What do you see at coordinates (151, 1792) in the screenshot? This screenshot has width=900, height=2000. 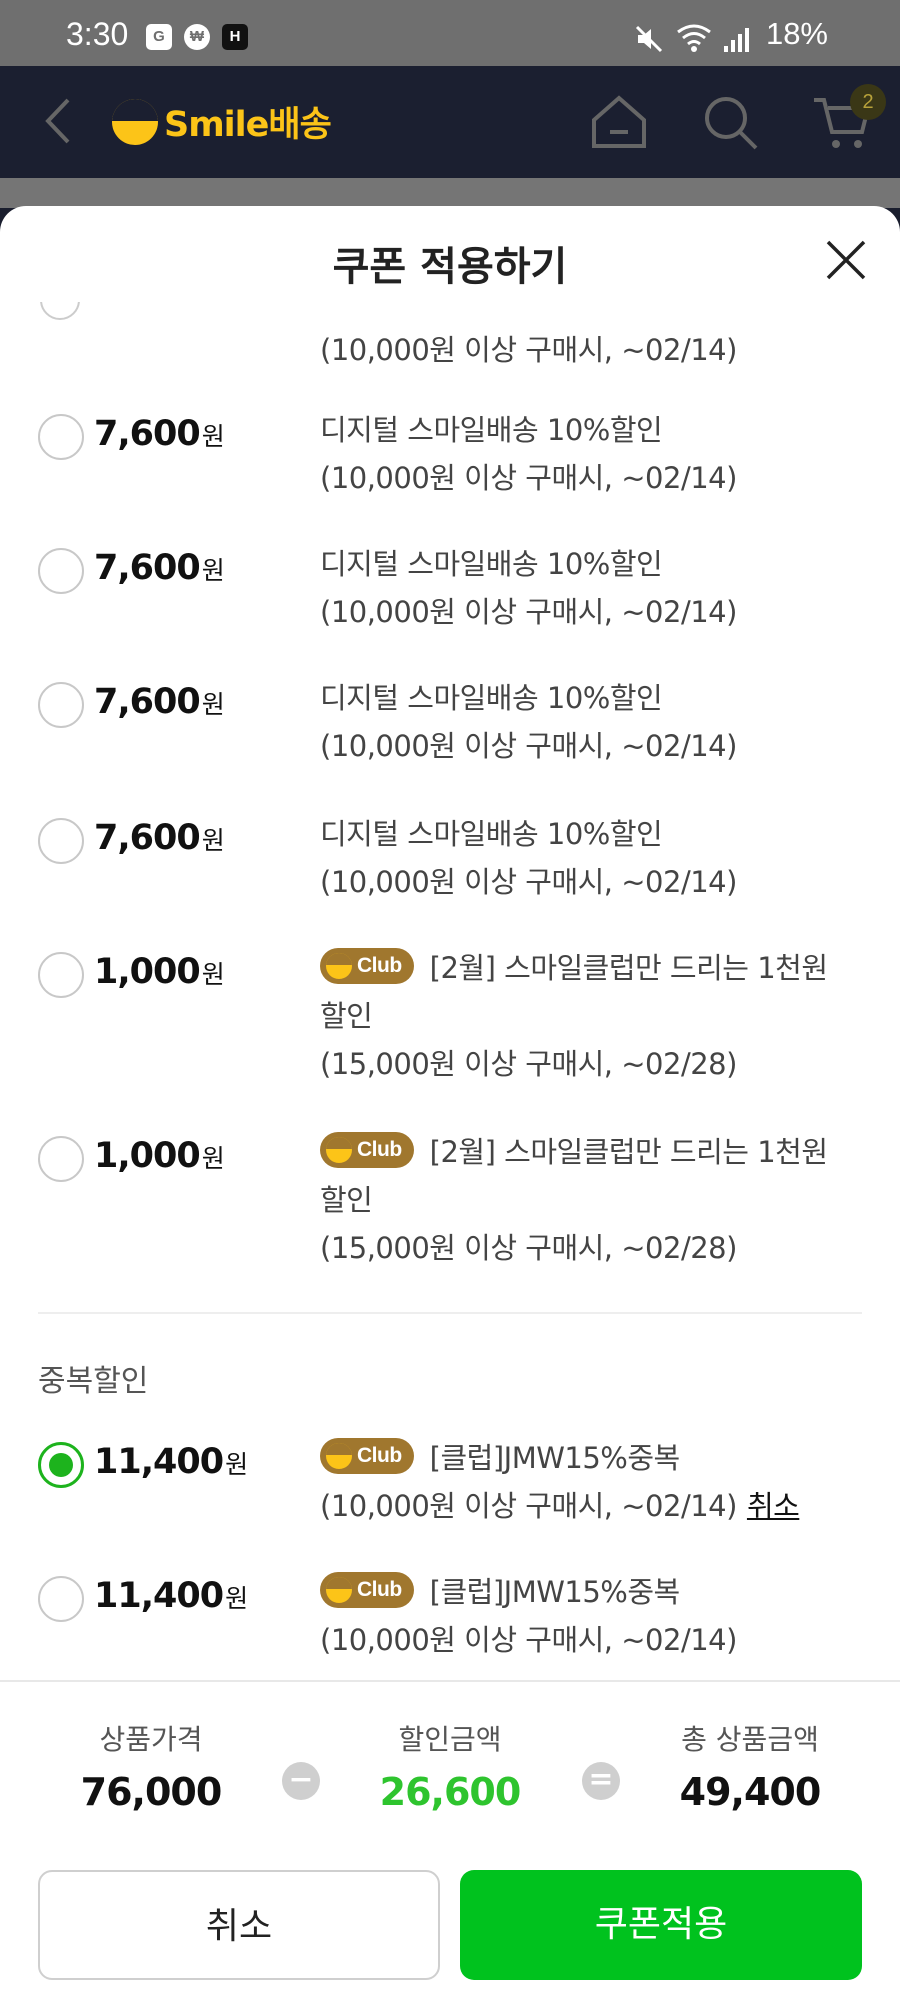 I see `product-price-value: 76,000` at bounding box center [151, 1792].